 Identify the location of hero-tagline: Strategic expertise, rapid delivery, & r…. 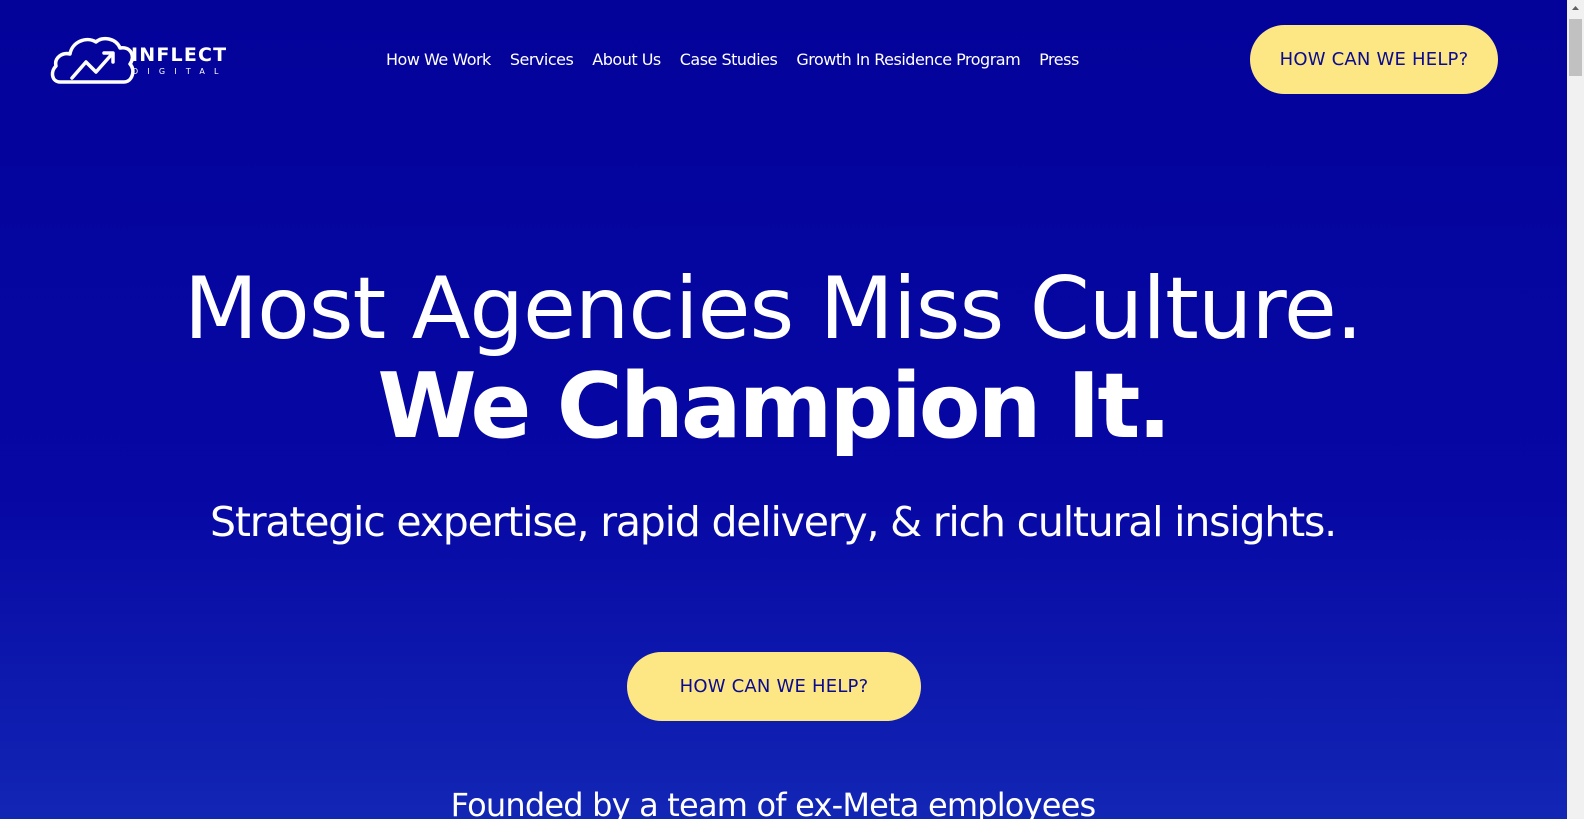
(773, 522).